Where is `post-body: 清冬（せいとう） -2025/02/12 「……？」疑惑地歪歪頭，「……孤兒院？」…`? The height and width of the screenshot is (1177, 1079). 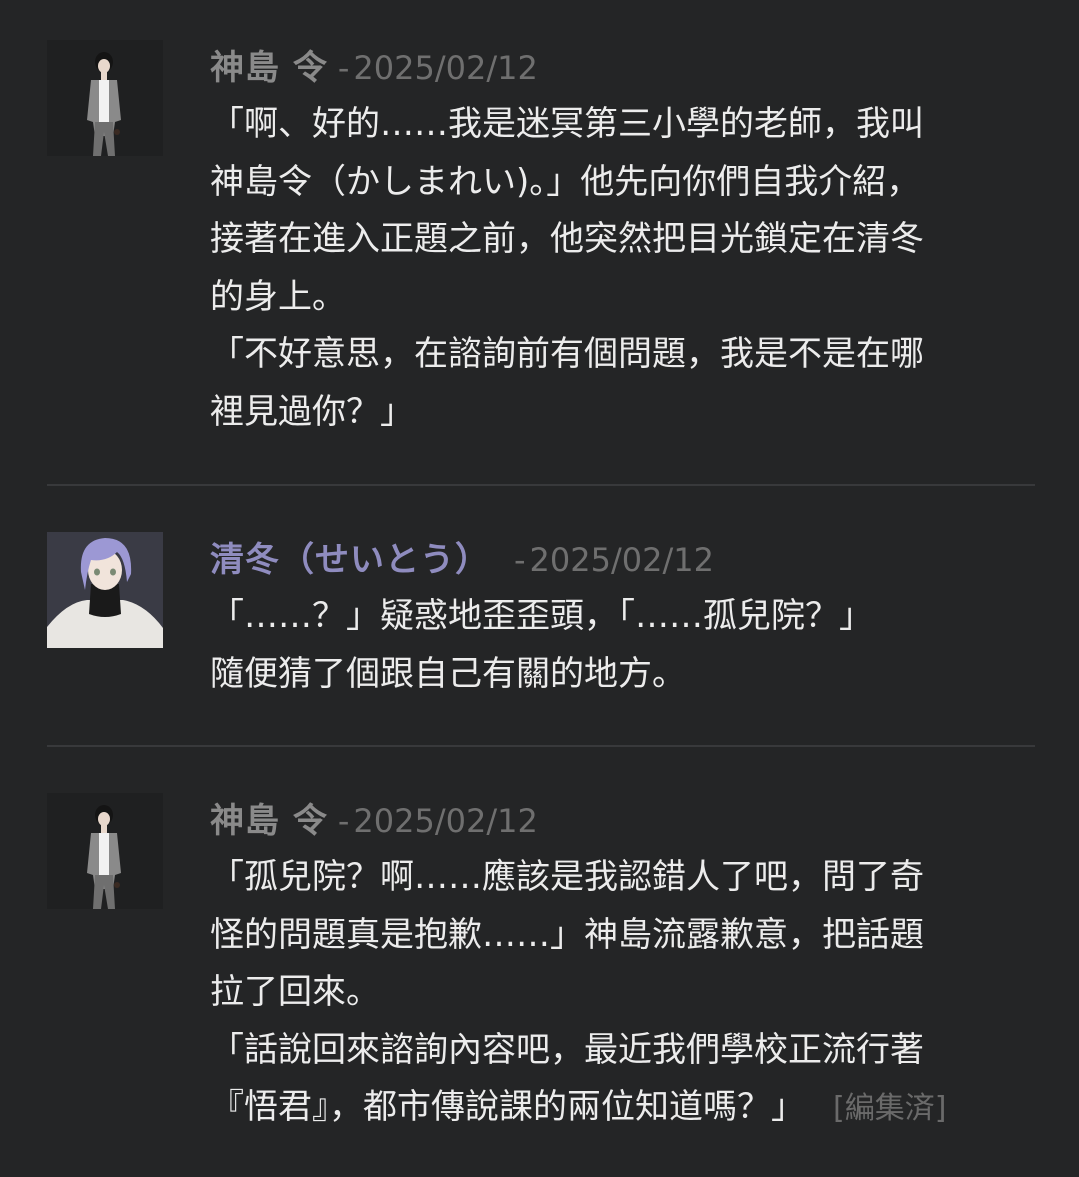
post-body: 清冬（せいとう） -2025/02/12 「……？」疑惑地歪歪頭，「……孤兒院？」… is located at coordinates (622, 617).